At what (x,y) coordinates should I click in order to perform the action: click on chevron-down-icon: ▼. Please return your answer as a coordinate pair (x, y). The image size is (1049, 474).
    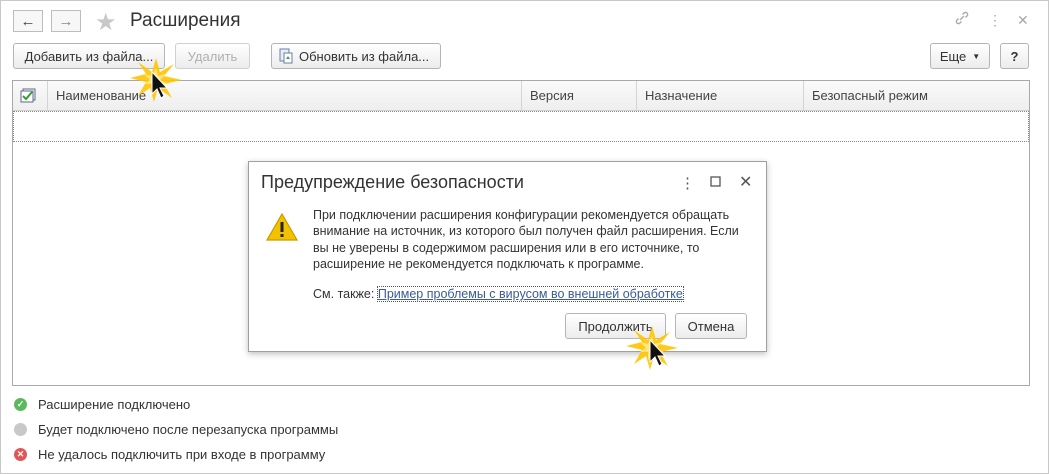
    Looking at the image, I should click on (976, 56).